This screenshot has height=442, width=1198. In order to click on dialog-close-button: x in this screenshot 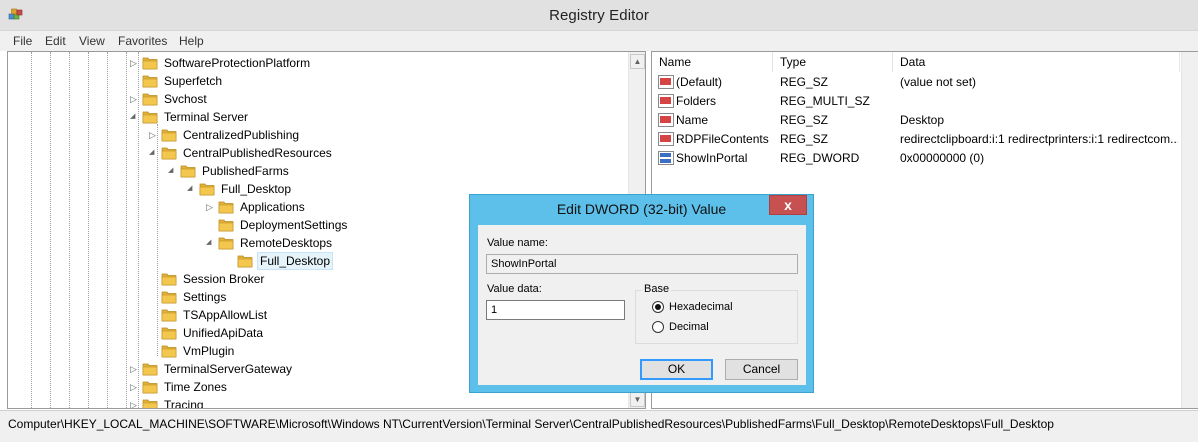, I will do `click(788, 205)`.